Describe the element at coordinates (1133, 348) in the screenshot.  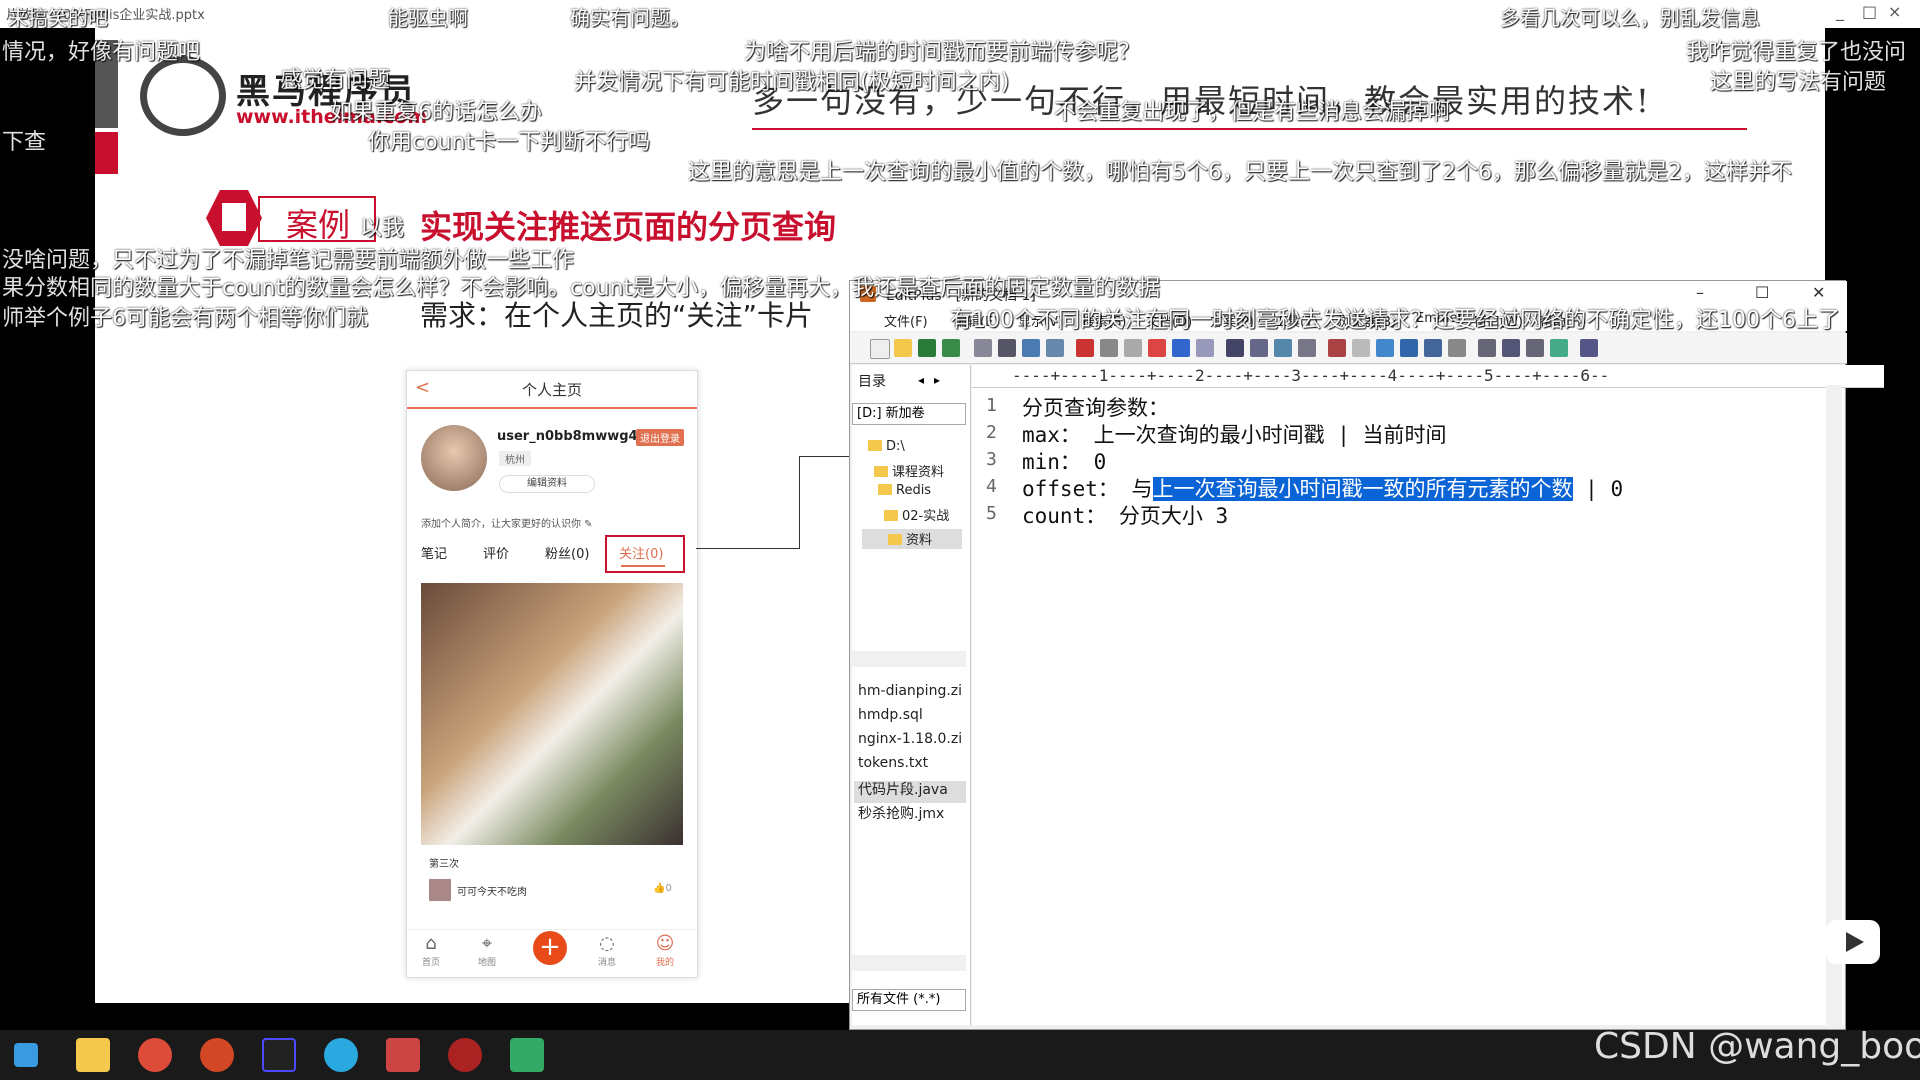
I see `paste-icon` at that location.